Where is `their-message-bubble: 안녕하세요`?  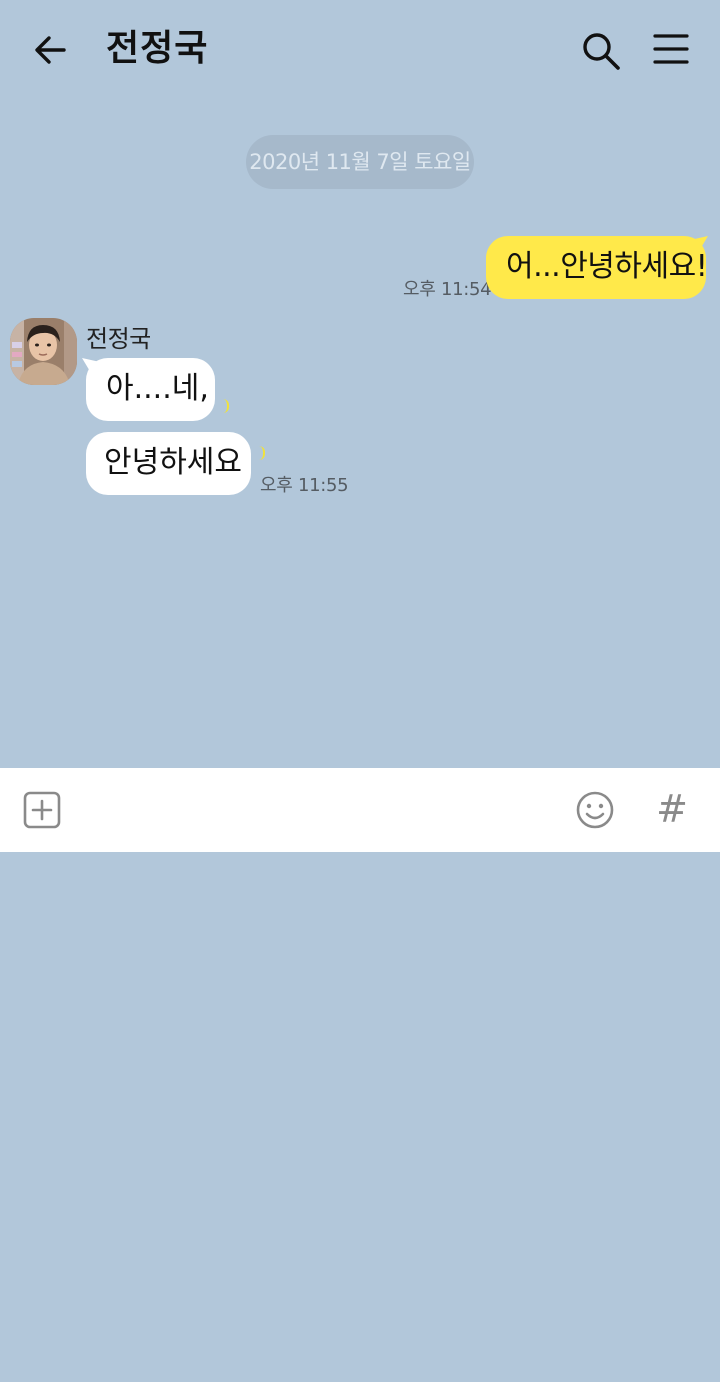 their-message-bubble: 안녕하세요 is located at coordinates (168, 463).